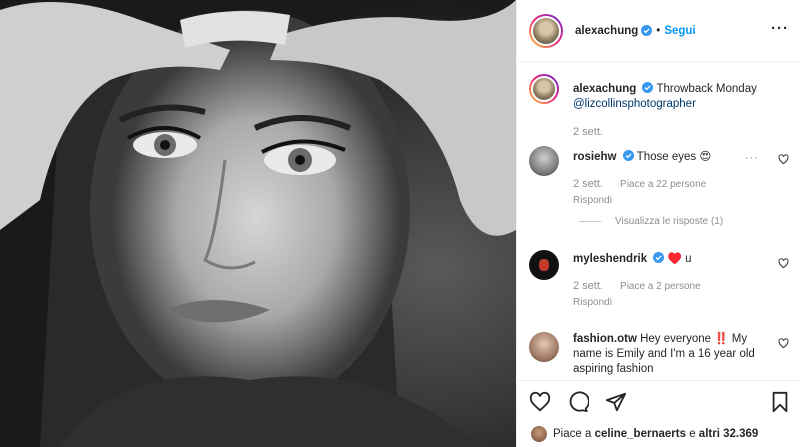 This screenshot has width=800, height=447. What do you see at coordinates (605, 339) in the screenshot?
I see `commenter-username: fashion.otw` at bounding box center [605, 339].